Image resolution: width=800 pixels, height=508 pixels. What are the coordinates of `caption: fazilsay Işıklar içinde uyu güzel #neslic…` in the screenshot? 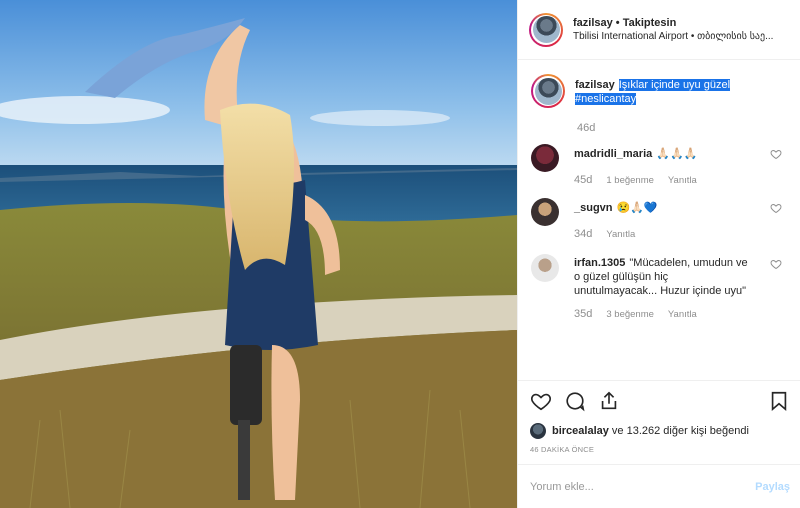 It's located at (659, 91).